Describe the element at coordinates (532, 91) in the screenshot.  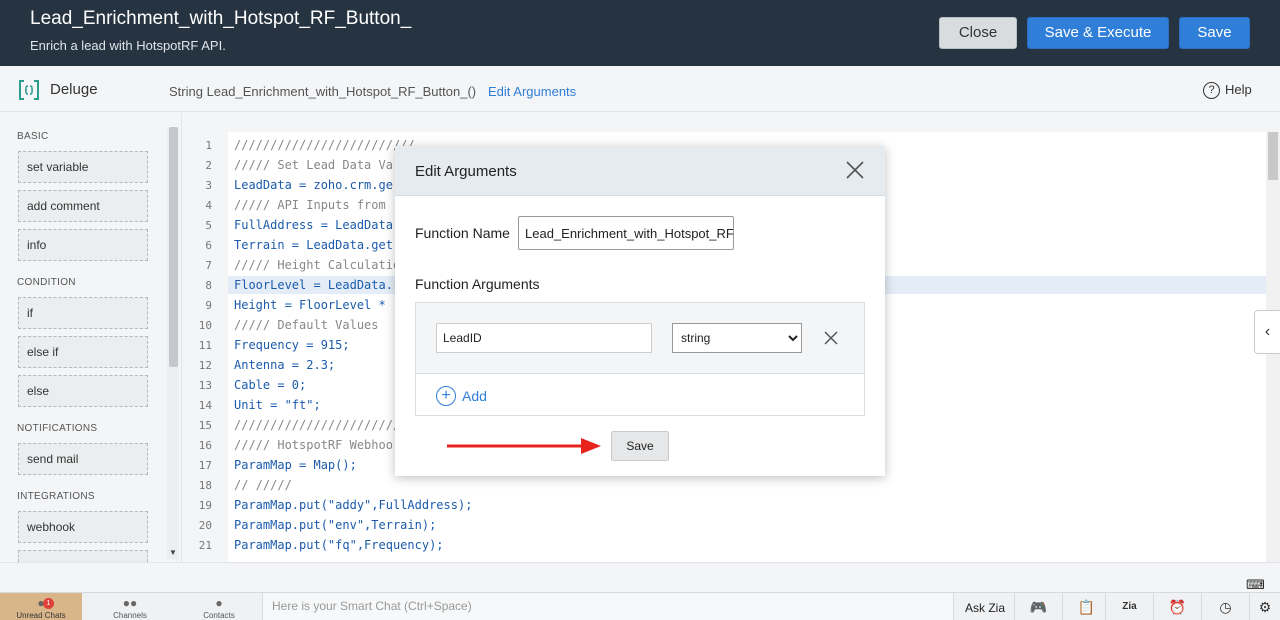
I see `edit-arguments-link: Edit Arguments` at that location.